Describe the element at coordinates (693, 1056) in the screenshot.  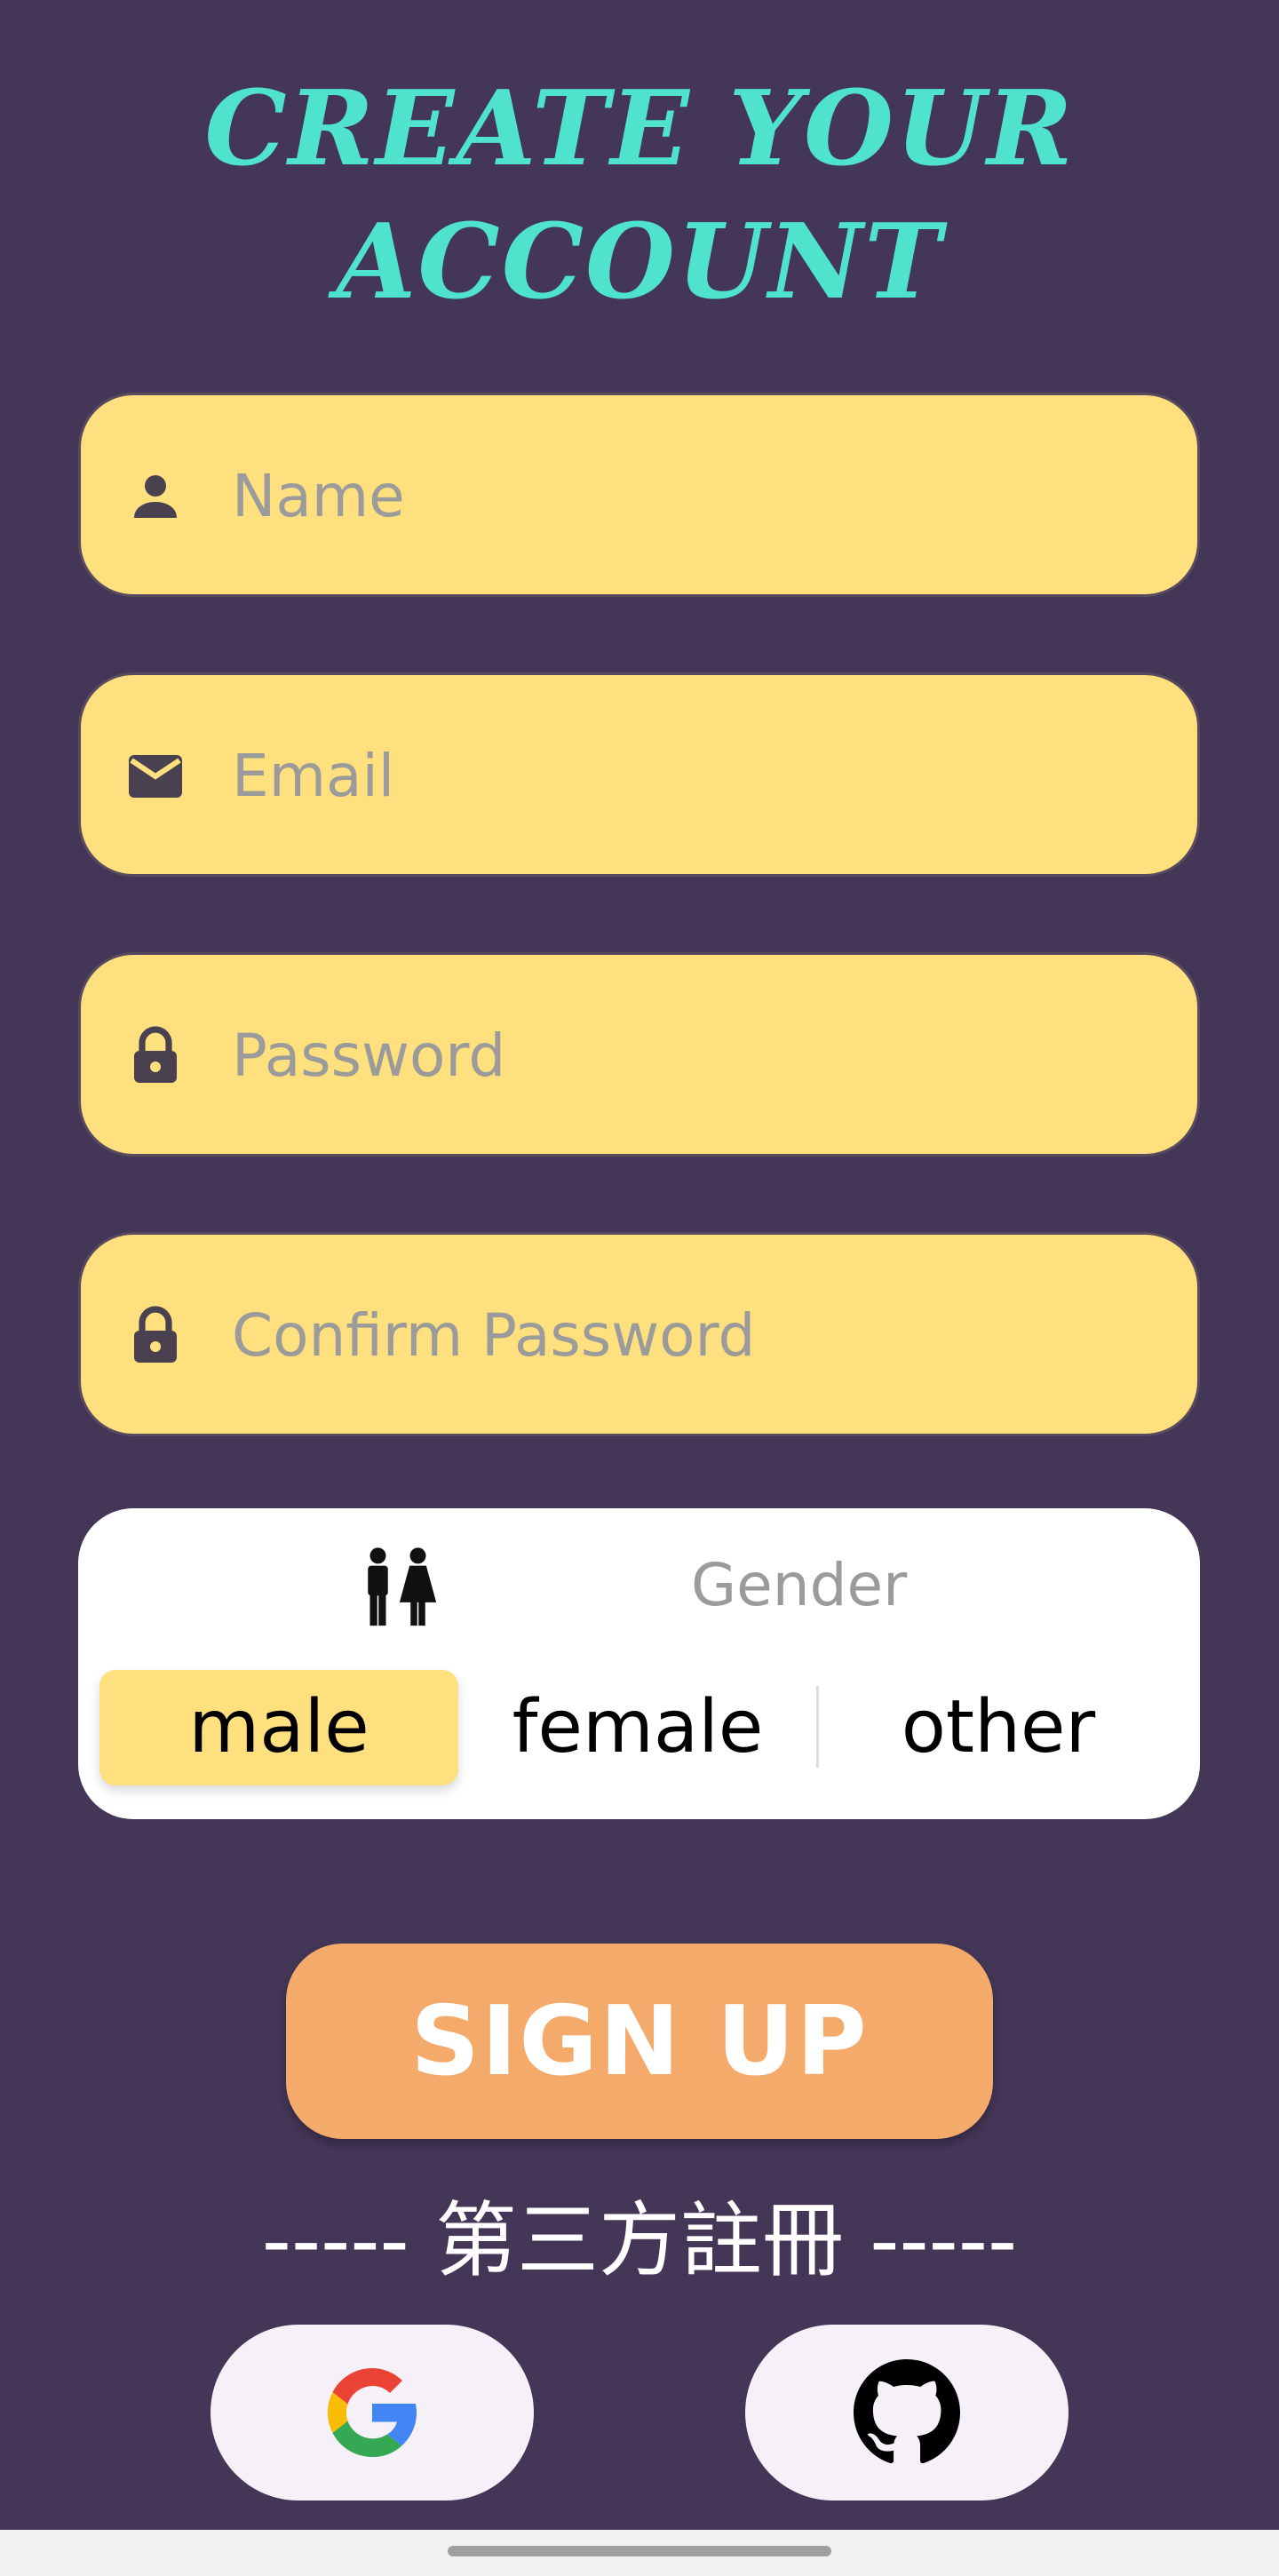
I see `password-input` at that location.